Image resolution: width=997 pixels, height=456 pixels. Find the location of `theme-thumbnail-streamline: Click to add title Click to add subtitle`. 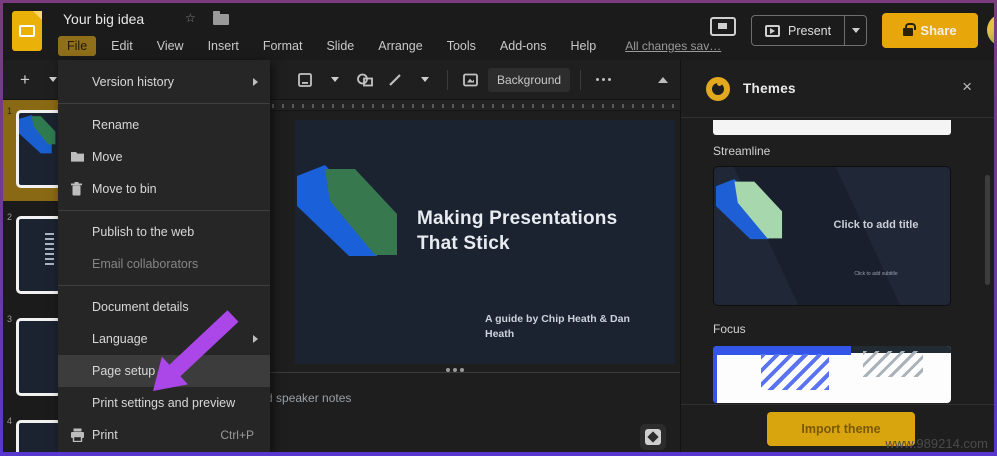

theme-thumbnail-streamline: Click to add title Click to add subtitle is located at coordinates (832, 236).